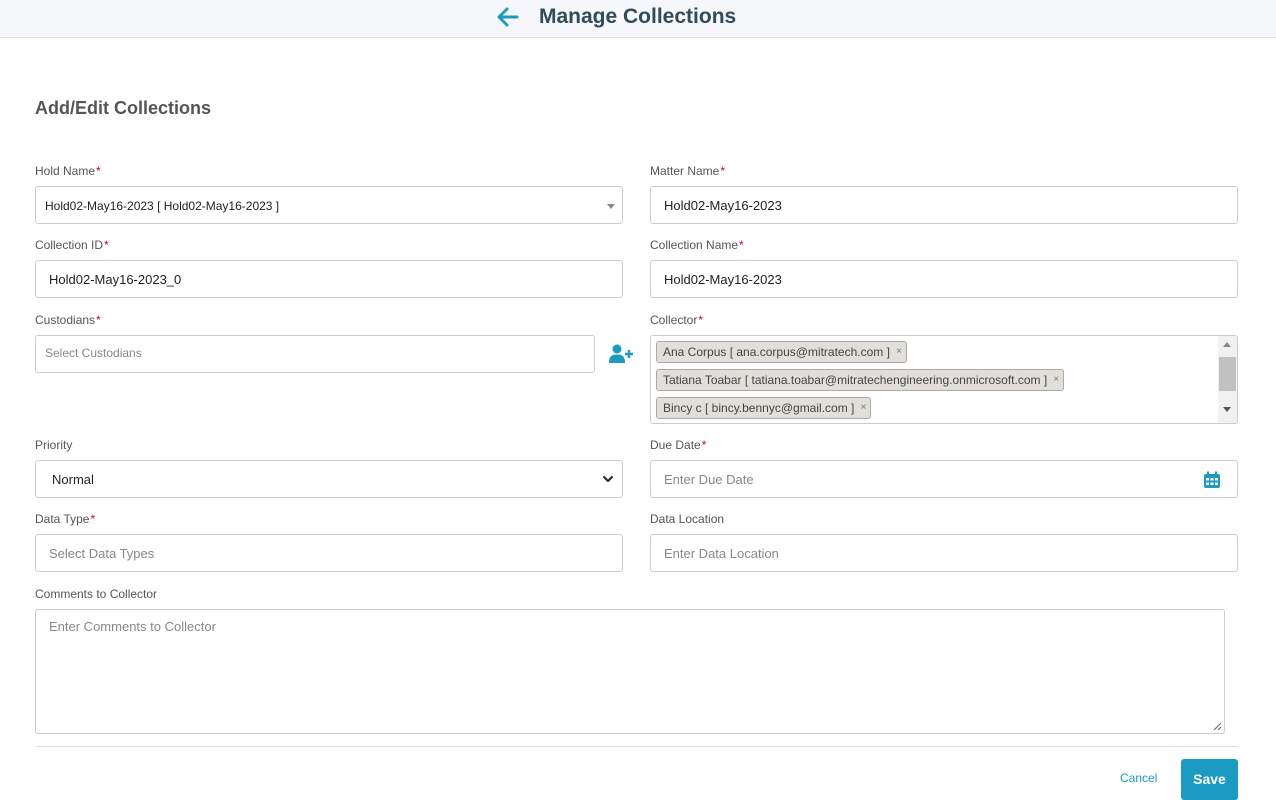  Describe the element at coordinates (944, 553) in the screenshot. I see `data-location-field: Enter Data Location` at that location.